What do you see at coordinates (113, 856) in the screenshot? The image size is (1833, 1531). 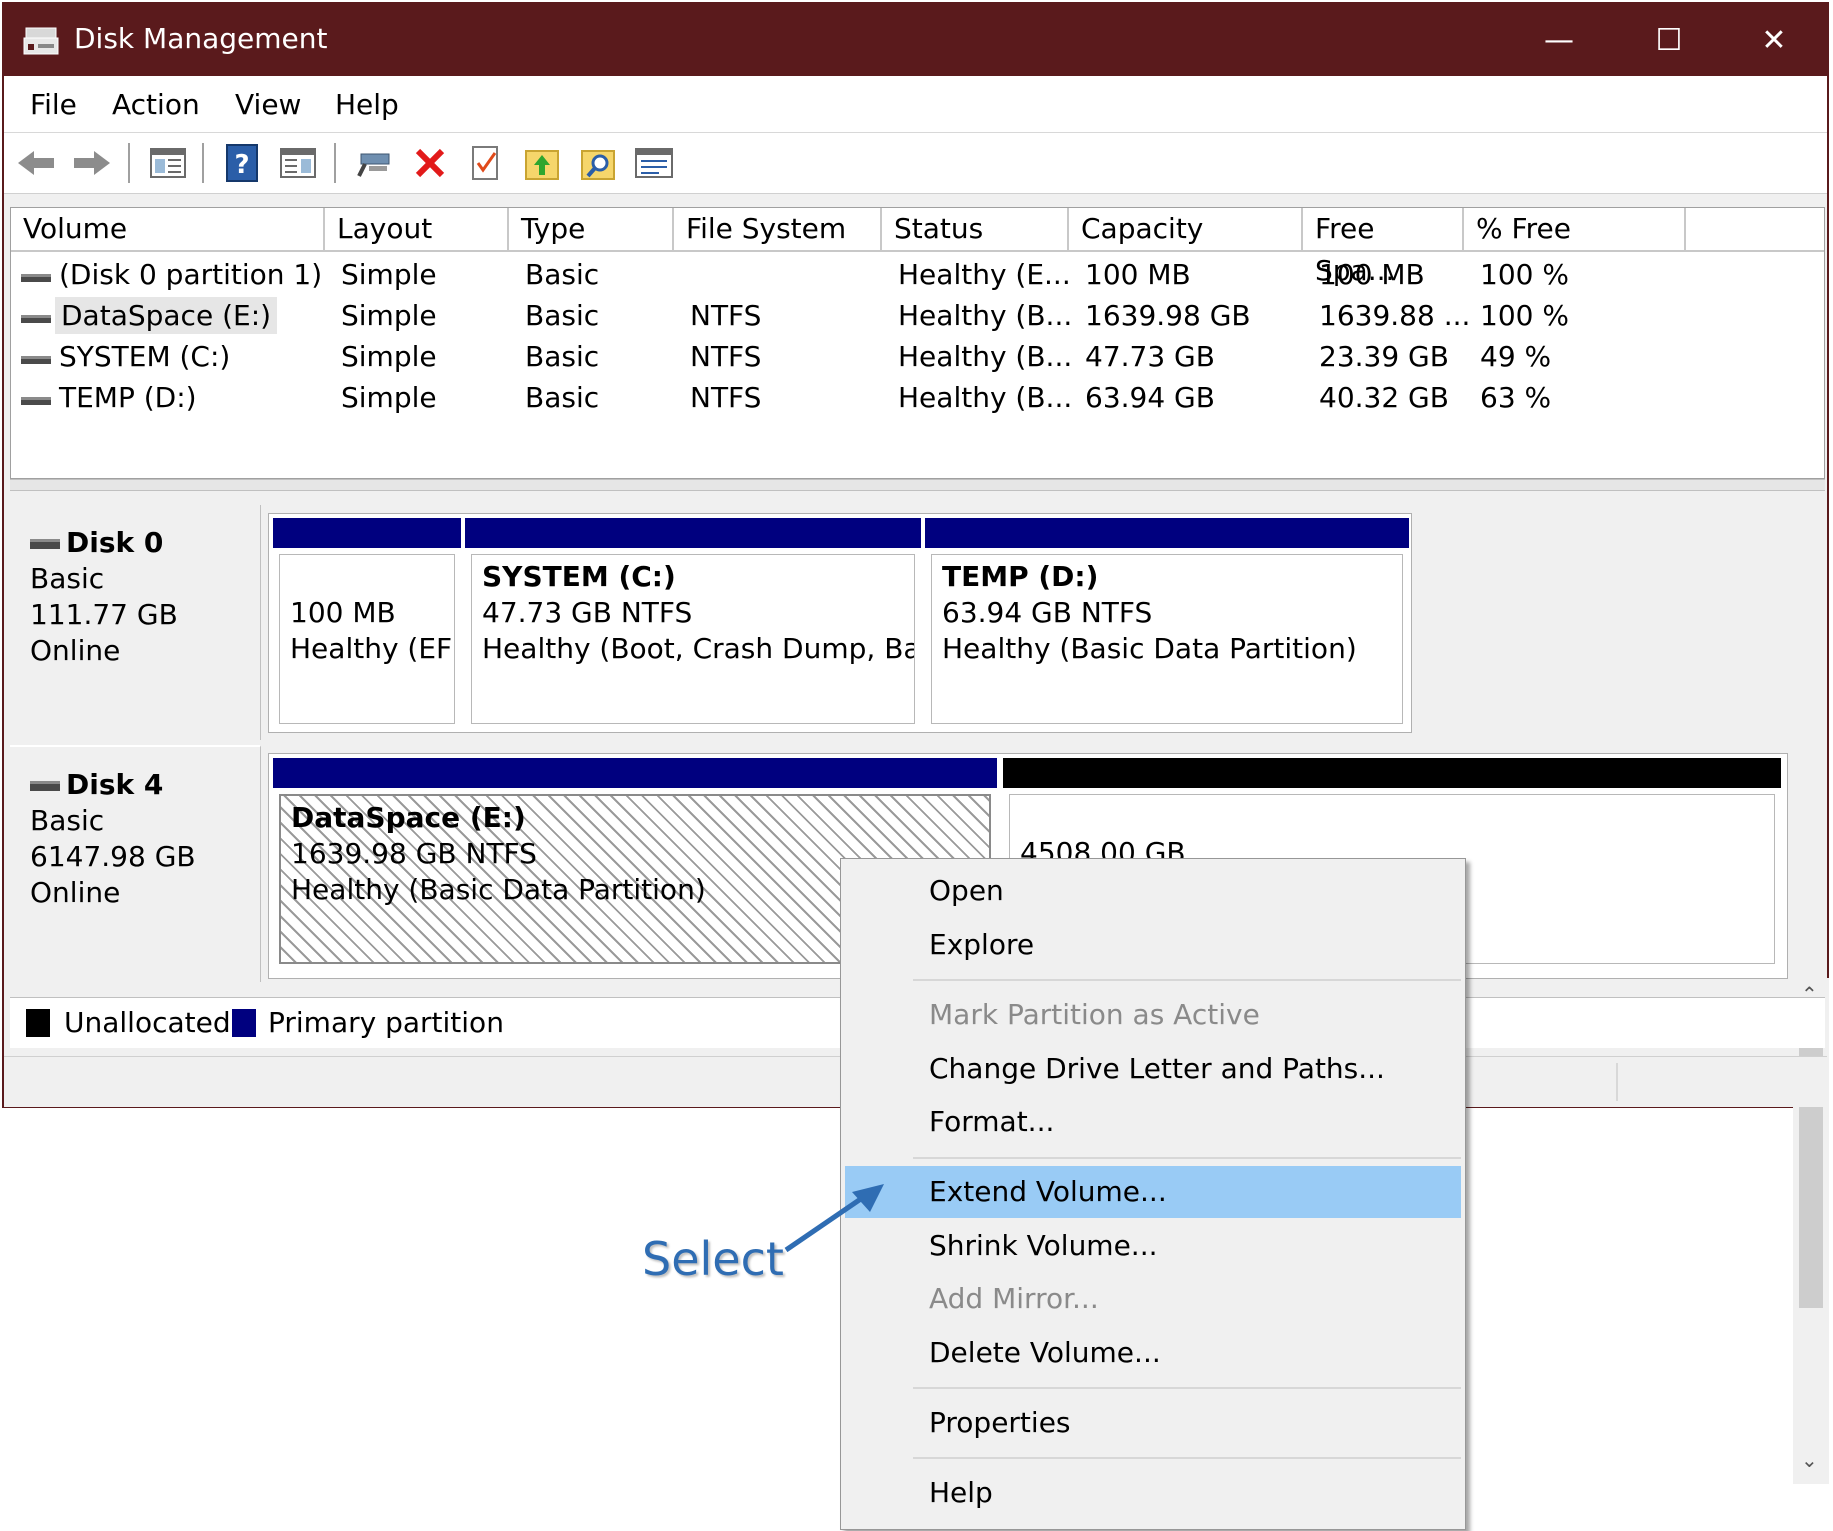 I see `disk-size: 6147.98 GB` at bounding box center [113, 856].